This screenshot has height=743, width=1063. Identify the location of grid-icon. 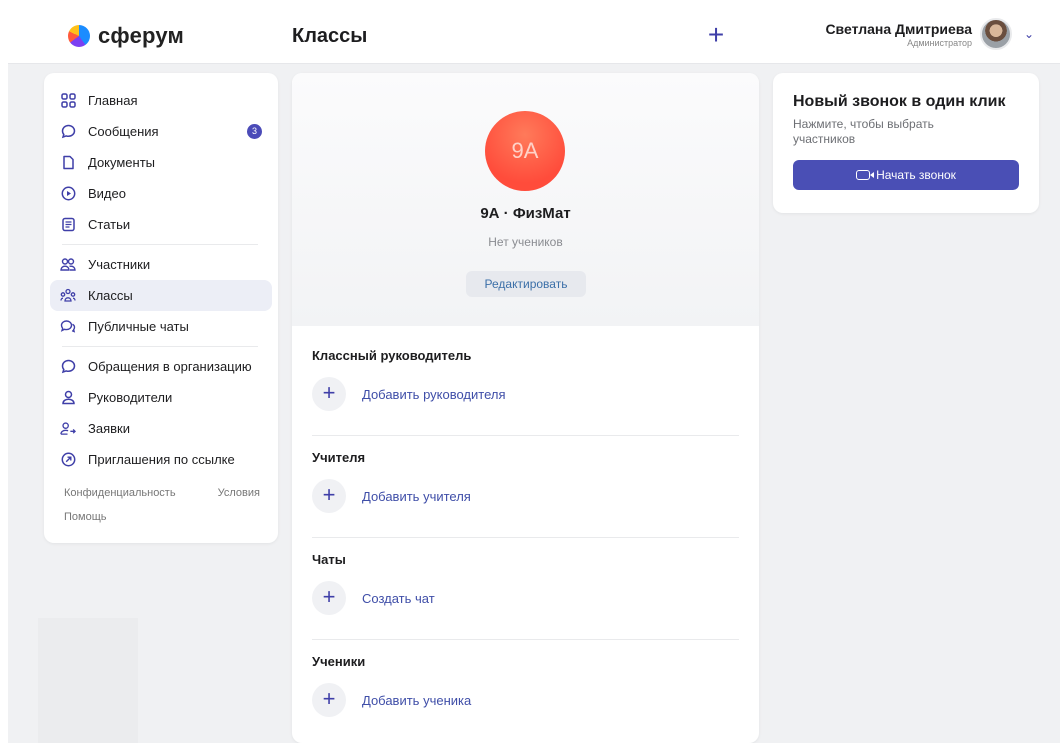
(68, 101).